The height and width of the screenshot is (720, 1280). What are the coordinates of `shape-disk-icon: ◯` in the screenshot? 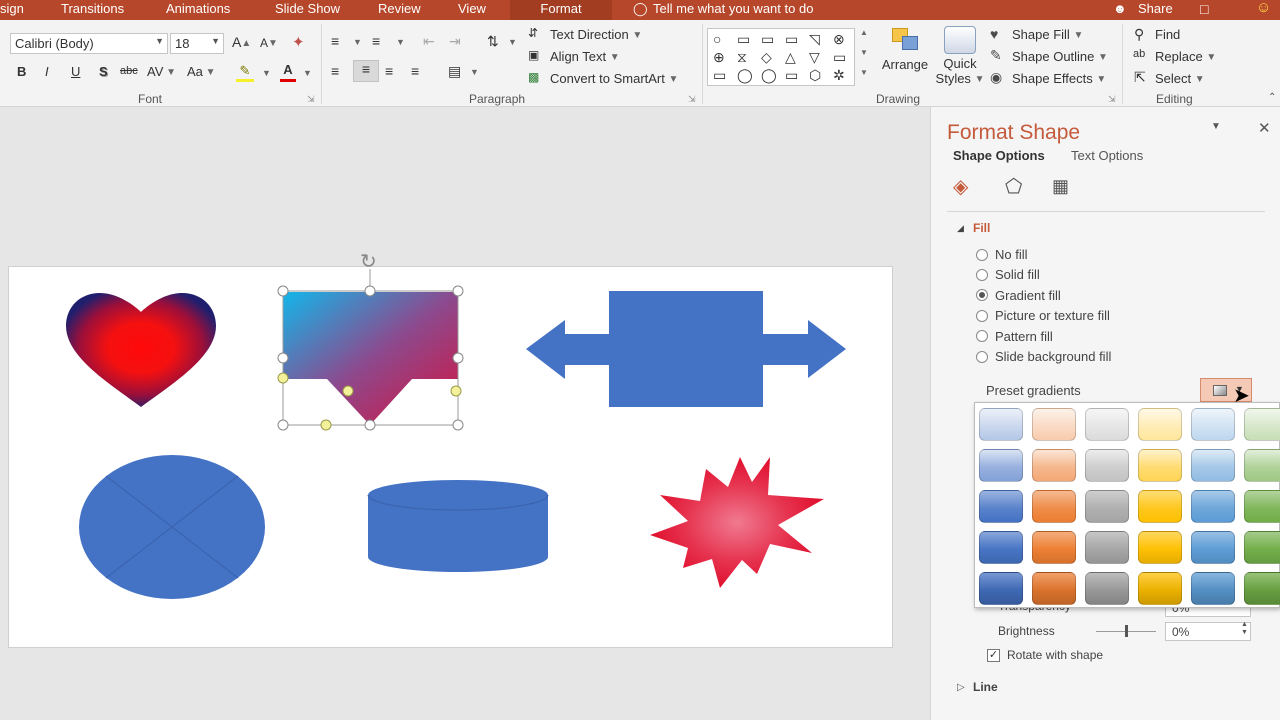 It's located at (769, 75).